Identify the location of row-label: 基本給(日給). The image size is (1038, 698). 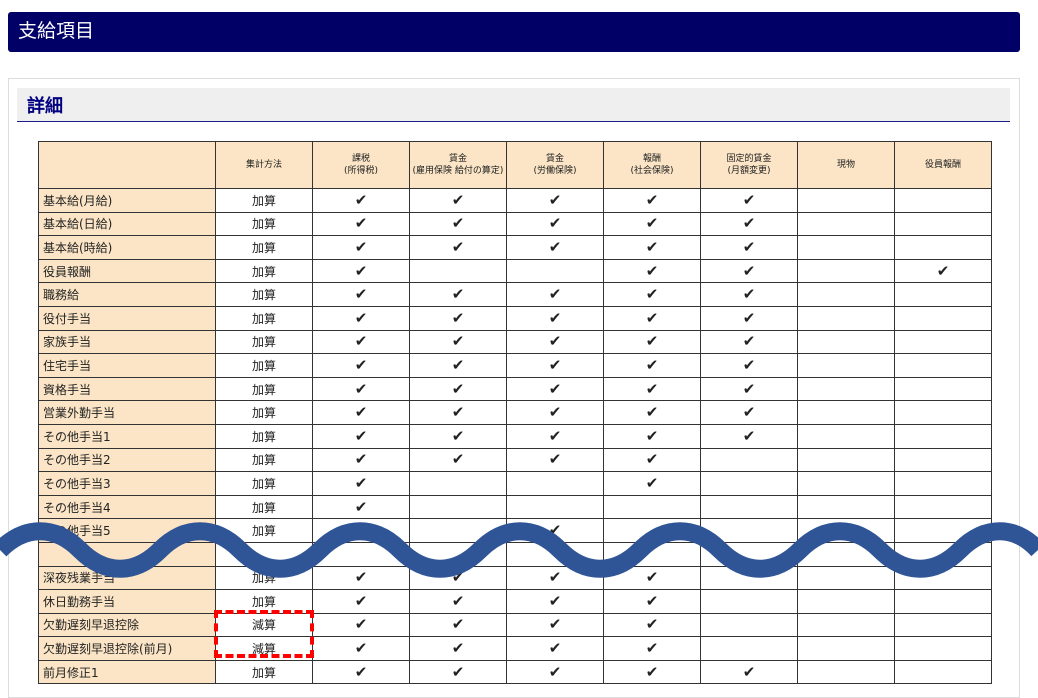
(127, 224).